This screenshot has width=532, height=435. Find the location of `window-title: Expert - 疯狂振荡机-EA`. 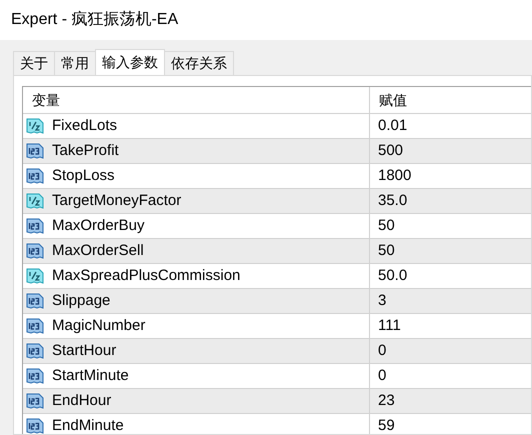

window-title: Expert - 疯狂振荡机-EA is located at coordinates (94, 20).